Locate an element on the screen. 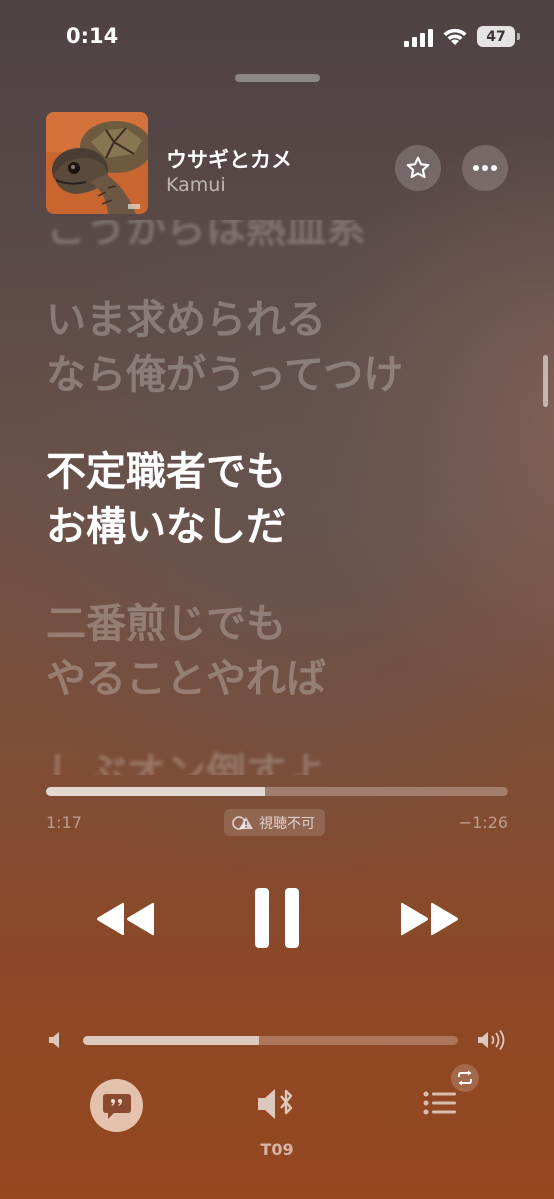  status-time: 0:14 is located at coordinates (92, 36).